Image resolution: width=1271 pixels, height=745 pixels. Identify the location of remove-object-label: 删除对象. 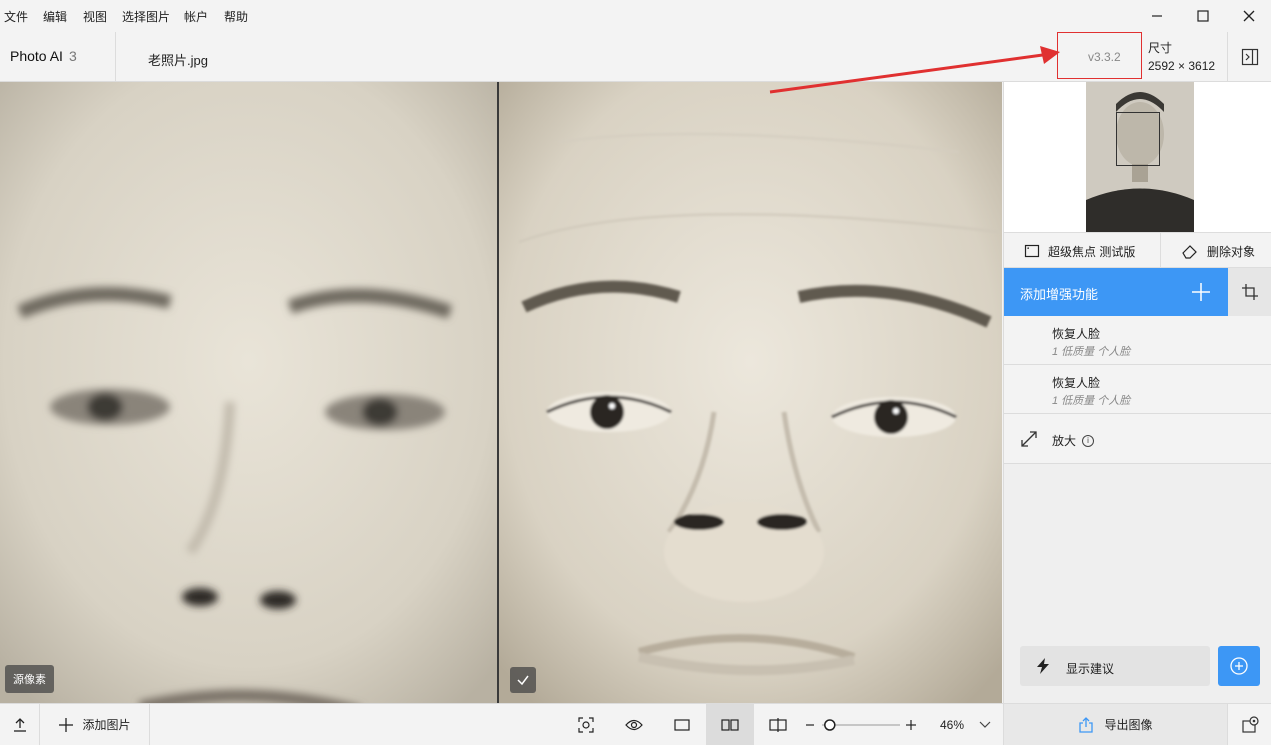
(1231, 251).